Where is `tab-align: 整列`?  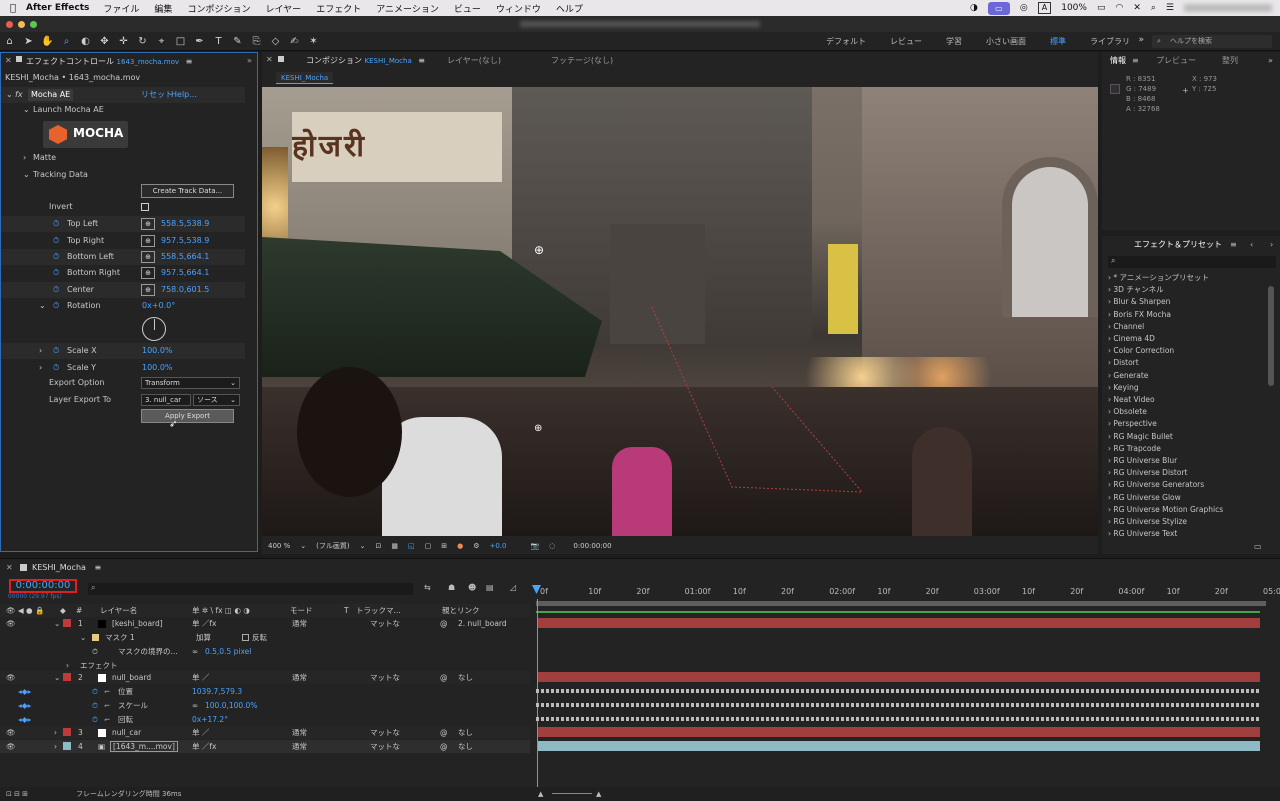 tab-align: 整列 is located at coordinates (1230, 61).